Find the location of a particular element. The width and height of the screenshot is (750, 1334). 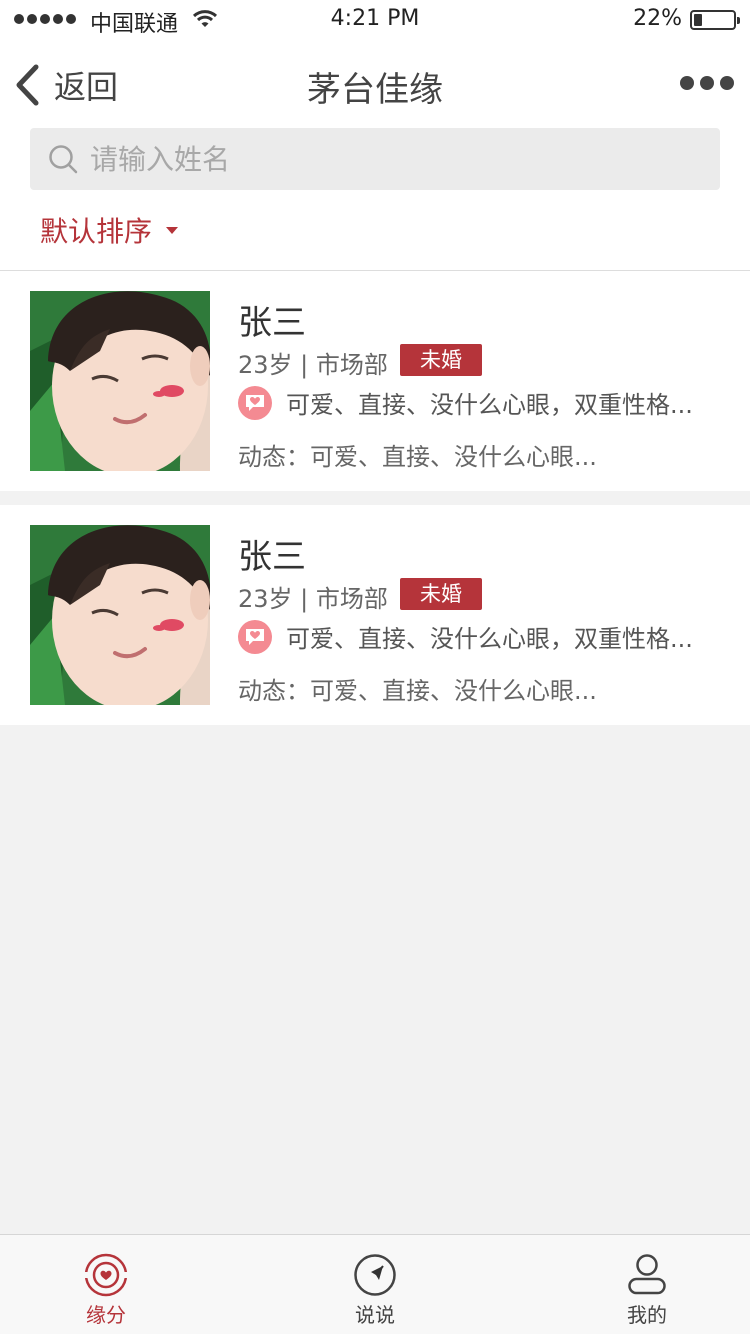

tab-label: 缘分 is located at coordinates (106, 1315).